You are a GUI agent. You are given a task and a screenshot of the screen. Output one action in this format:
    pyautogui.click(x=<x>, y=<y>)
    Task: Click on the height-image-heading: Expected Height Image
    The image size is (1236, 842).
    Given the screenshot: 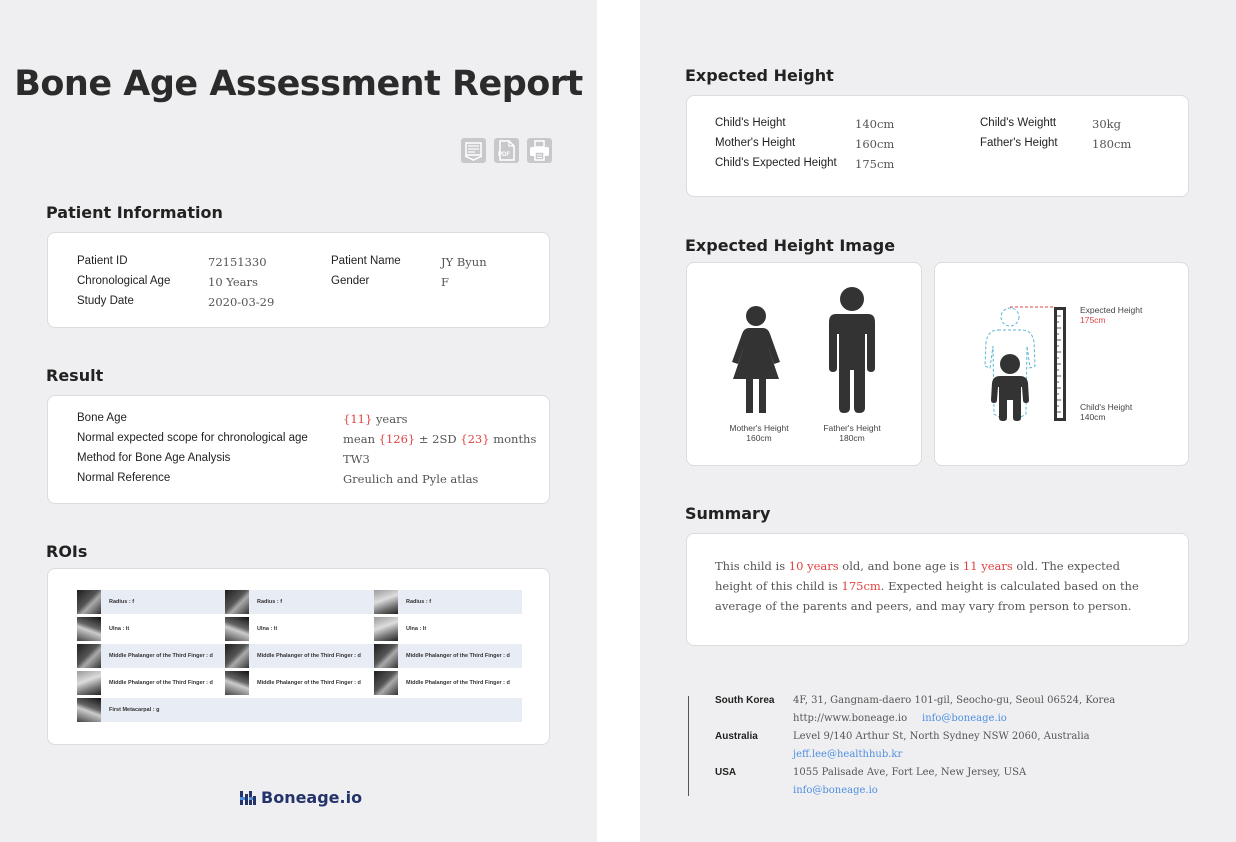 What is the action you would take?
    pyautogui.click(x=790, y=245)
    